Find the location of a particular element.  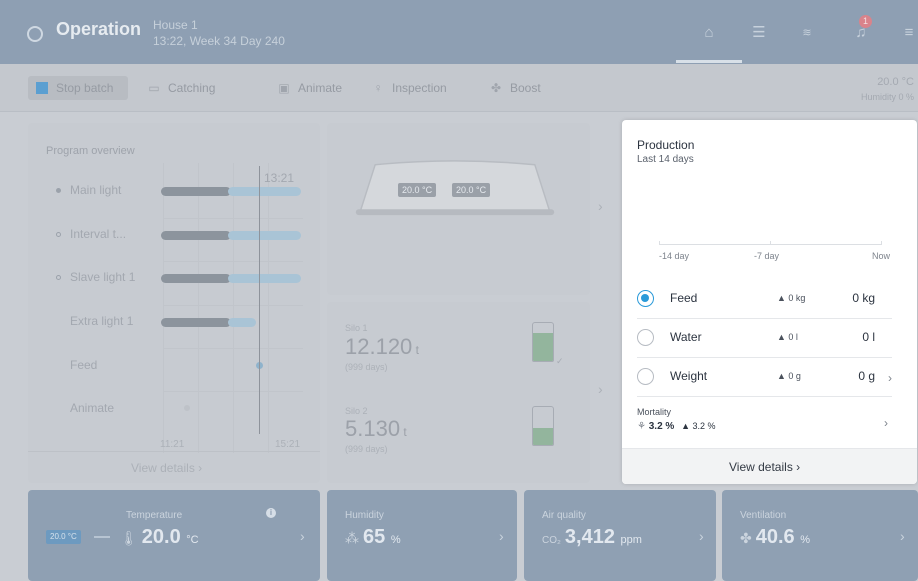

ventilation-label: Ventilation is located at coordinates (763, 515).